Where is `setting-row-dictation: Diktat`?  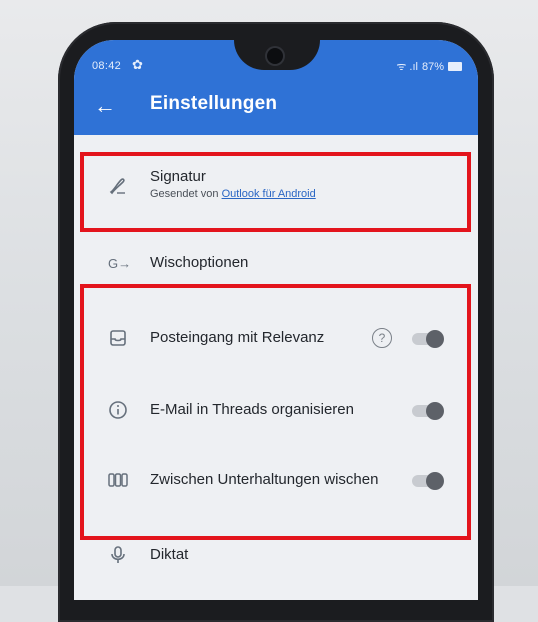
setting-row-dictation: Diktat is located at coordinates (276, 560).